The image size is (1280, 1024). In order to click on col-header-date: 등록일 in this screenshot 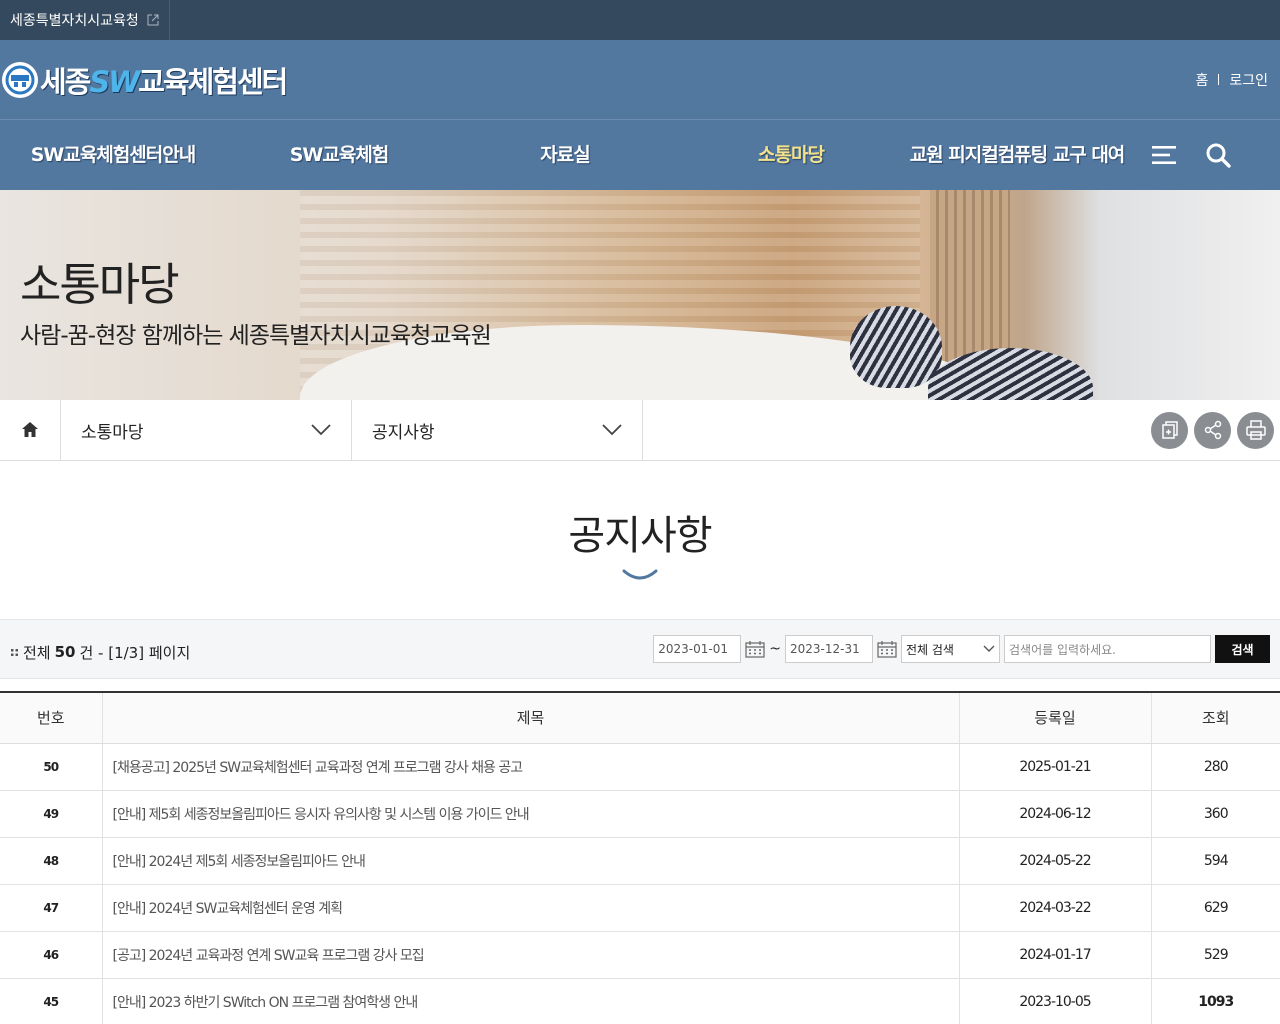, I will do `click(1054, 718)`.